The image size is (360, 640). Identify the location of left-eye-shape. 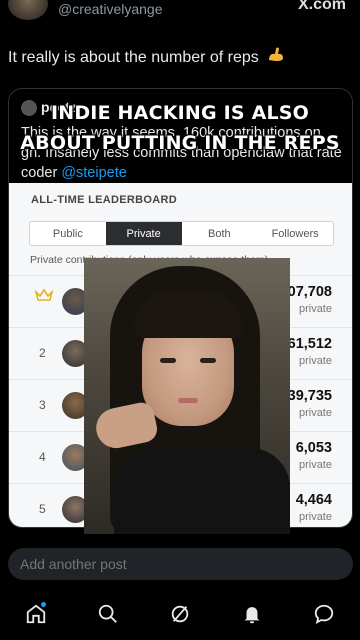
(168, 360).